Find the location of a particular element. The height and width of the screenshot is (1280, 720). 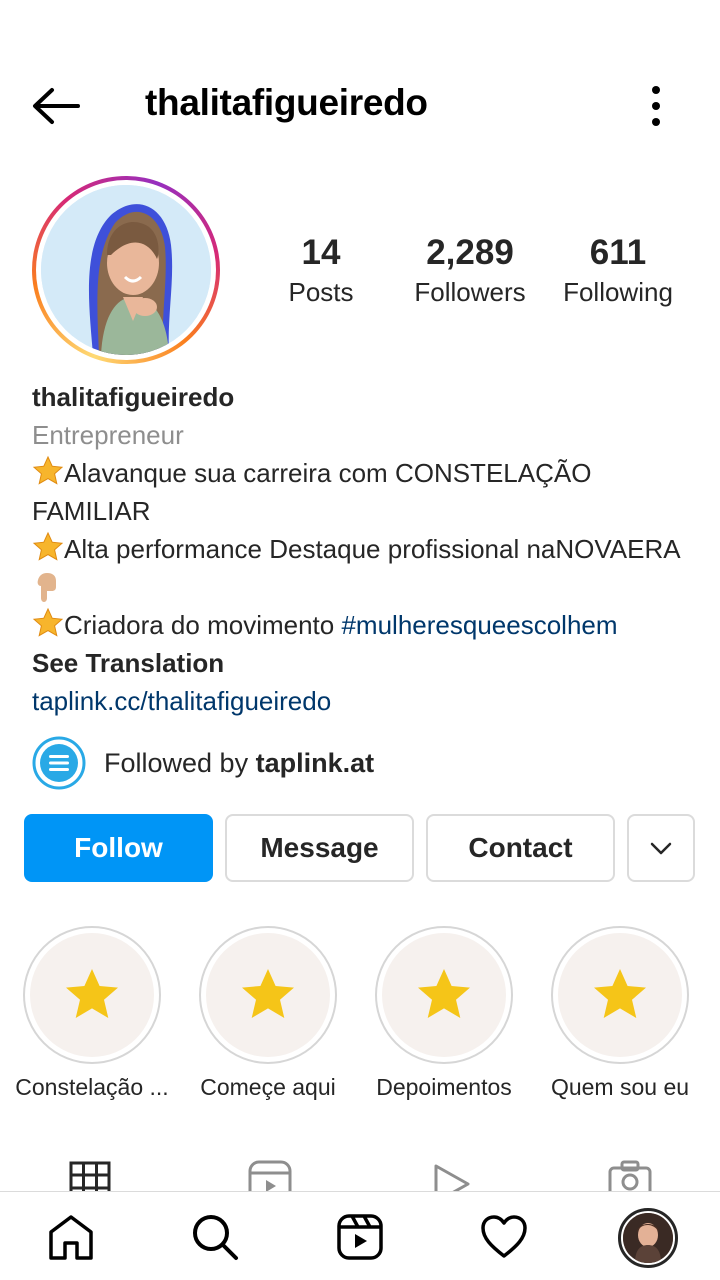

story-highlight: Começe aqui is located at coordinates (268, 1013).